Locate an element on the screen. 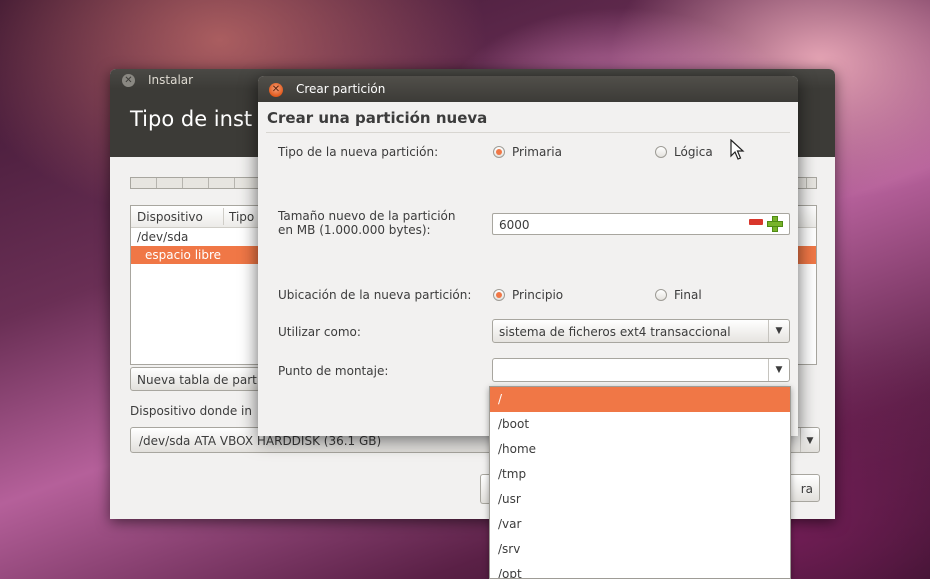 The height and width of the screenshot is (579, 930). boot-device-value: /dev/sda ATA VBOX HARDDISK (36.1 GB) is located at coordinates (260, 441).